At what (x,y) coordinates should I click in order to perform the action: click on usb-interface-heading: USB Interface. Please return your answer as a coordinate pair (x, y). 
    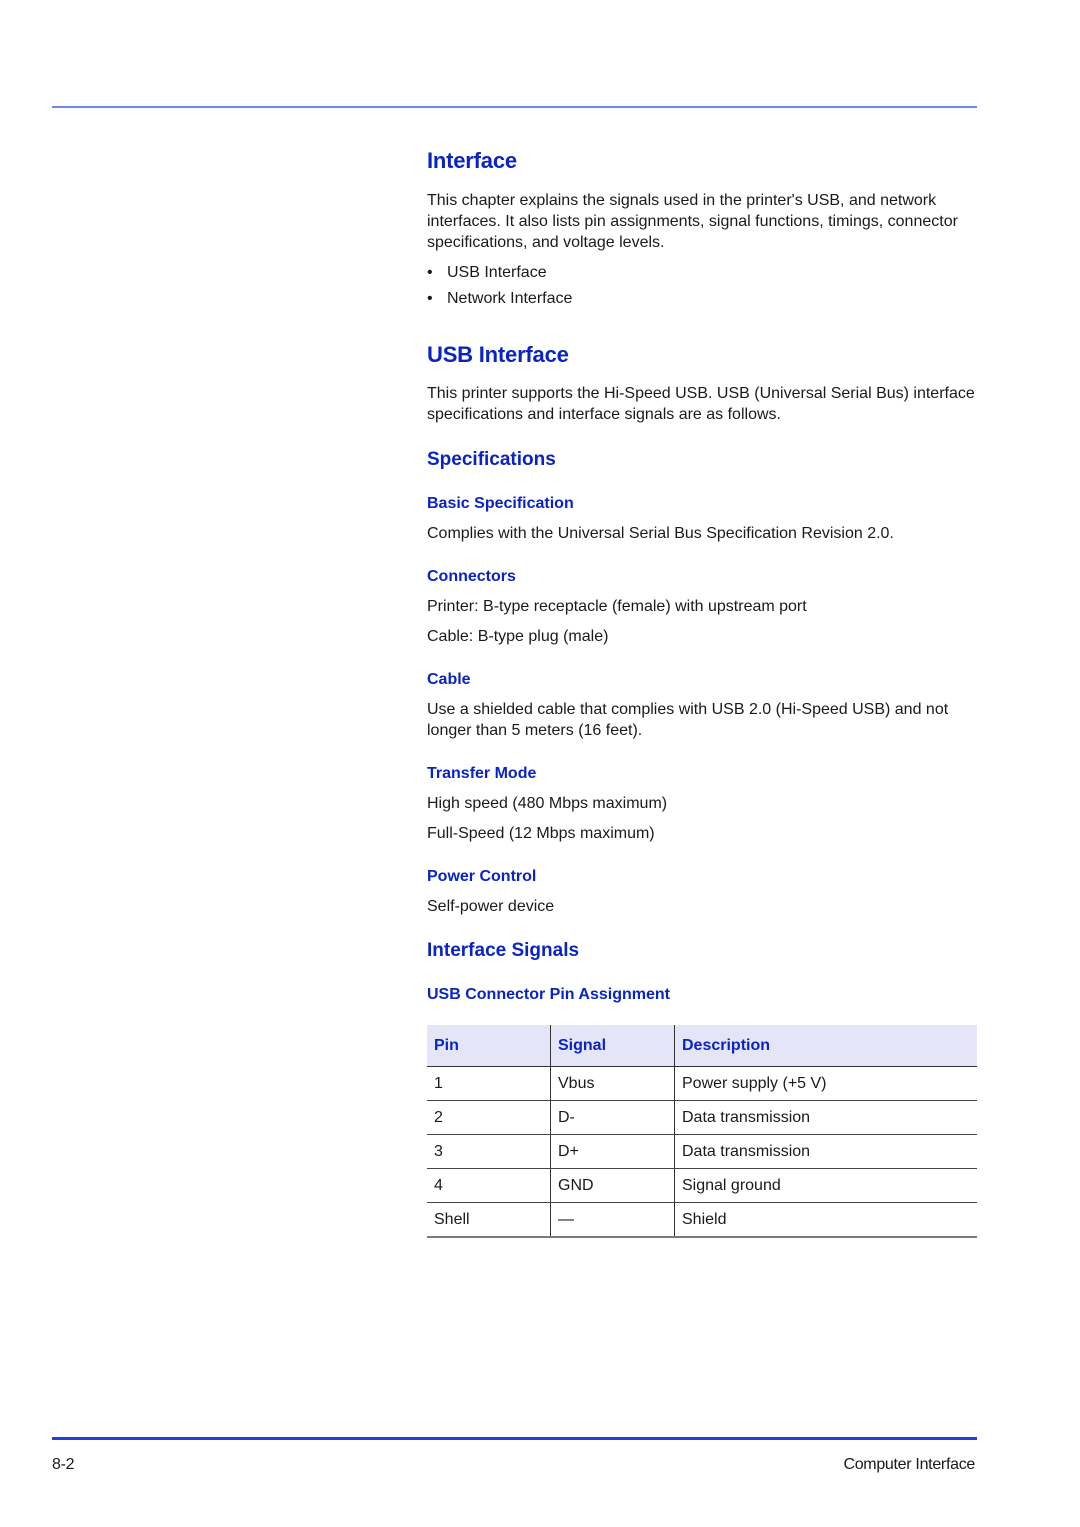
    Looking at the image, I should click on (498, 354).